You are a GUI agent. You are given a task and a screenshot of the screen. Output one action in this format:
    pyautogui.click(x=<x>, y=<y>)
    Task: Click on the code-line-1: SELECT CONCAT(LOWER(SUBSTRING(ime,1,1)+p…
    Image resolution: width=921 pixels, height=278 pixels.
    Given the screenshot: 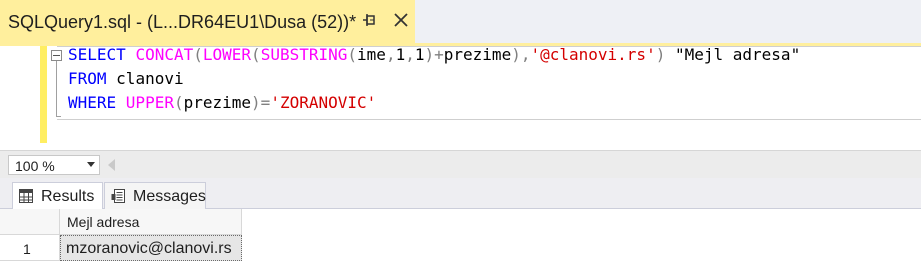 What is the action you would take?
    pyautogui.click(x=434, y=55)
    